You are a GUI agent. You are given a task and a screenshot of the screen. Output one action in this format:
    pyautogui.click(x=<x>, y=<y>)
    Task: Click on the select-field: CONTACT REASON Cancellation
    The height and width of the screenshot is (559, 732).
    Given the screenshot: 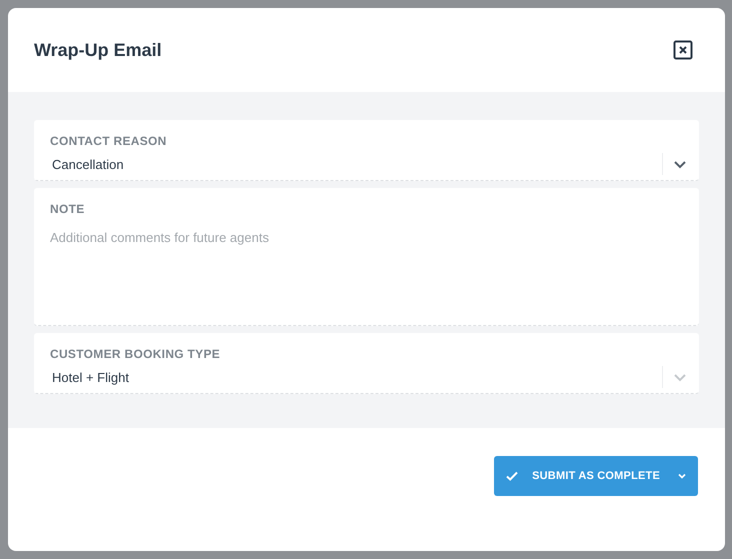 What is the action you would take?
    pyautogui.click(x=366, y=150)
    